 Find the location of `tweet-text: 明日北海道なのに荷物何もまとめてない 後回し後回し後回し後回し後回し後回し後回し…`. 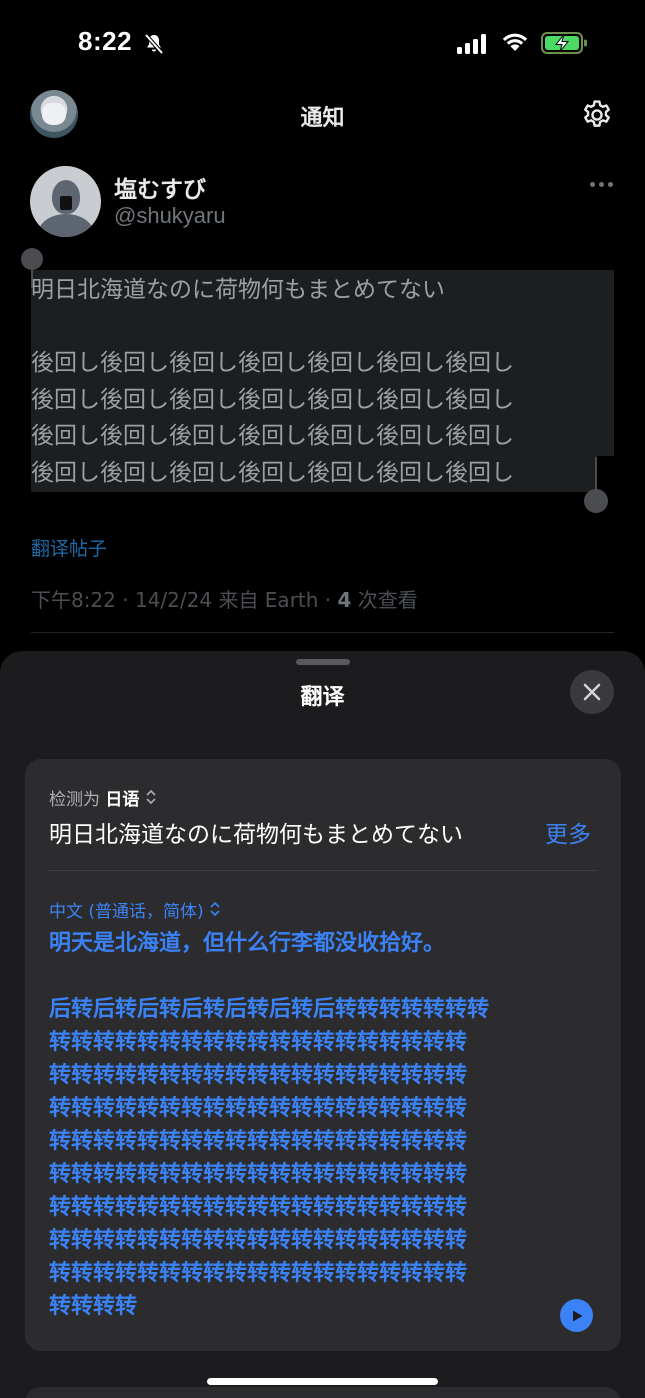

tweet-text: 明日北海道なのに荷物何もまとめてない 後回し後回し後回し後回し後回し後回し後回し… is located at coordinates (321, 381).